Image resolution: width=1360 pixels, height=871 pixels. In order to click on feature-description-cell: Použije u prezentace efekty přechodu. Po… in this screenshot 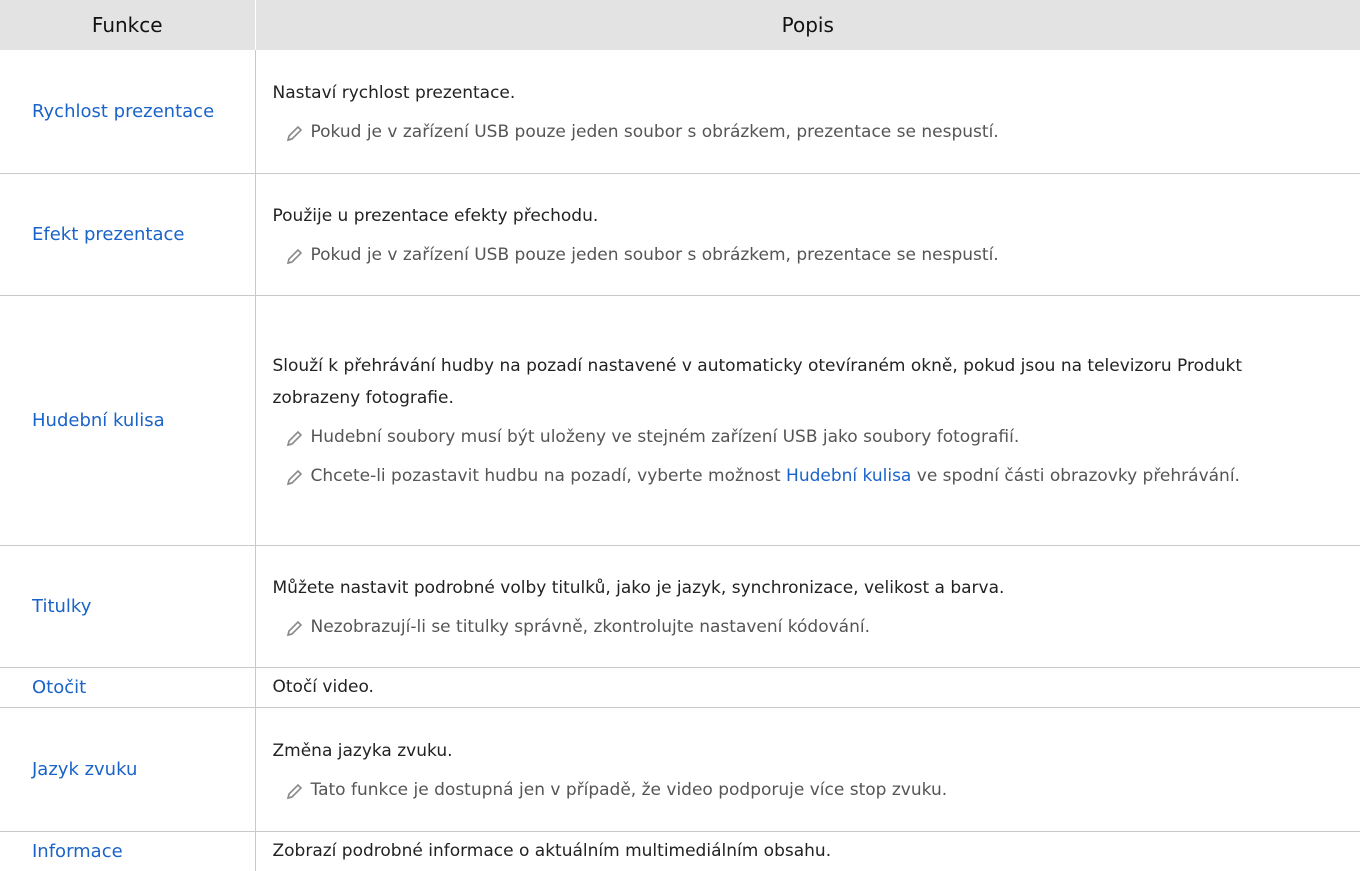, I will do `click(807, 234)`.